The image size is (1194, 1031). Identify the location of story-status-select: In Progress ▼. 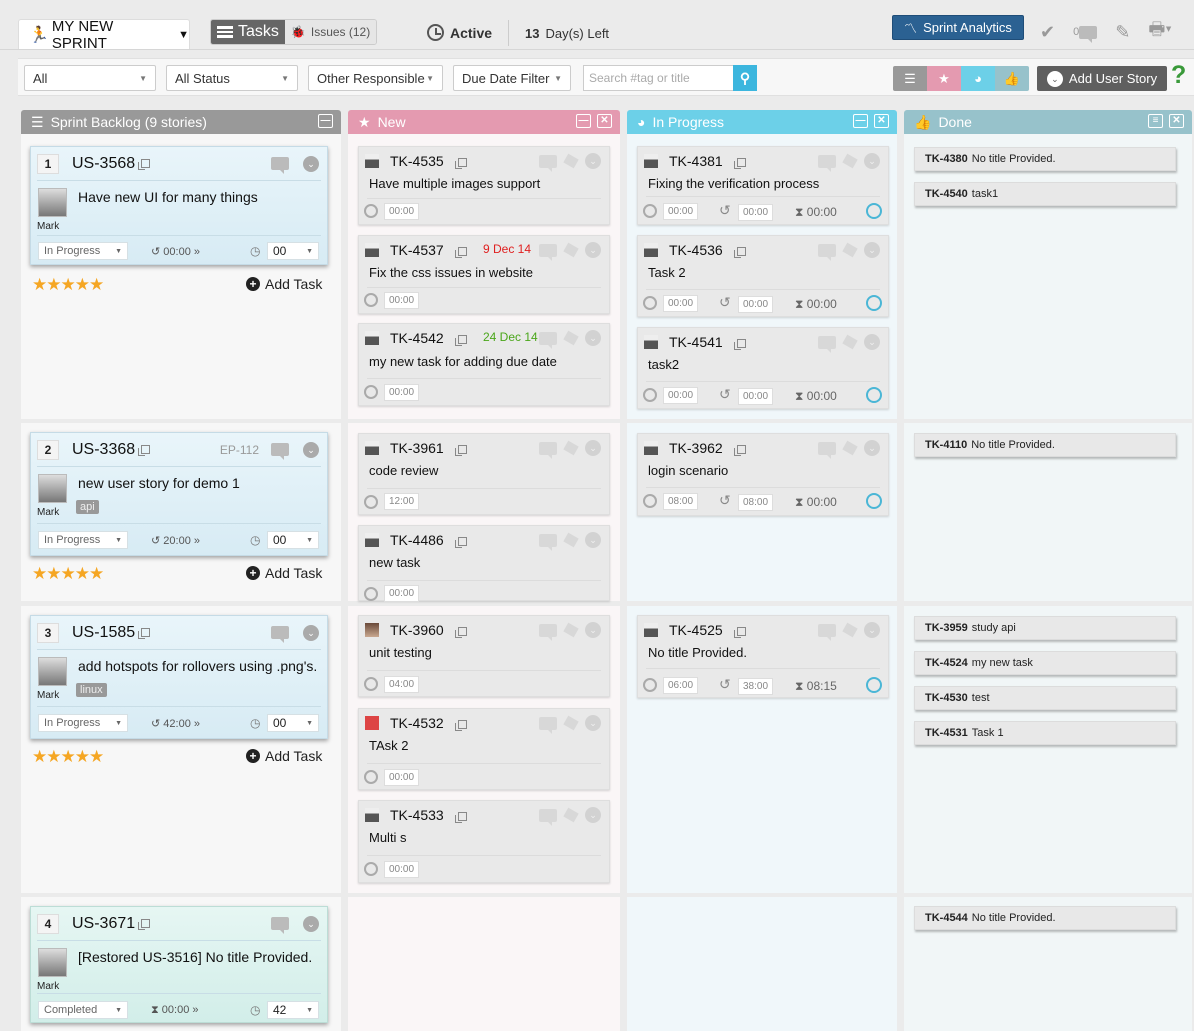
(83, 540).